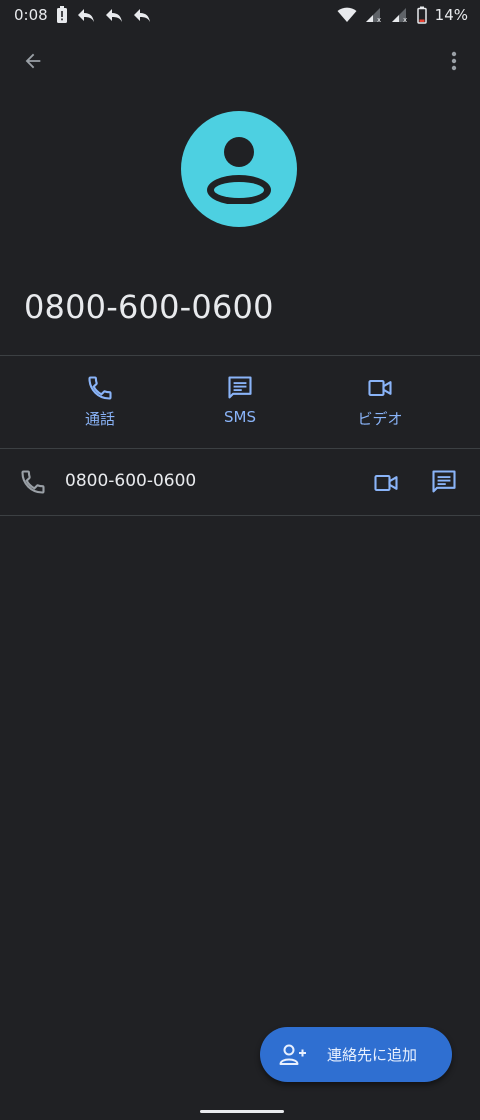  What do you see at coordinates (451, 15) in the screenshot?
I see `battery-percent: 14%` at bounding box center [451, 15].